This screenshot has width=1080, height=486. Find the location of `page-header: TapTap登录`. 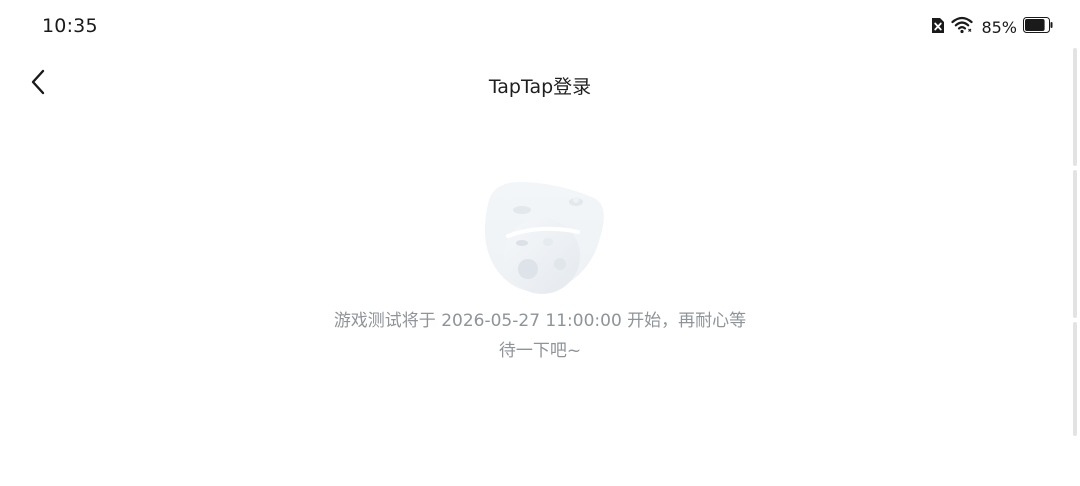

page-header: TapTap登录 is located at coordinates (540, 84).